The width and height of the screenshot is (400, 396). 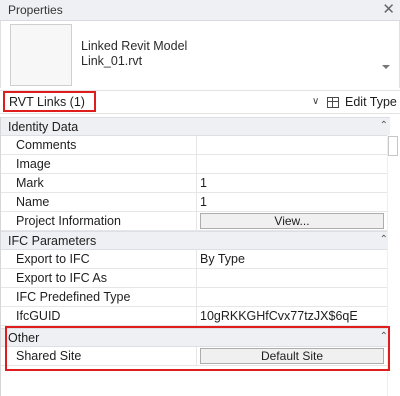 What do you see at coordinates (33, 164) in the screenshot?
I see `property-name: Image` at bounding box center [33, 164].